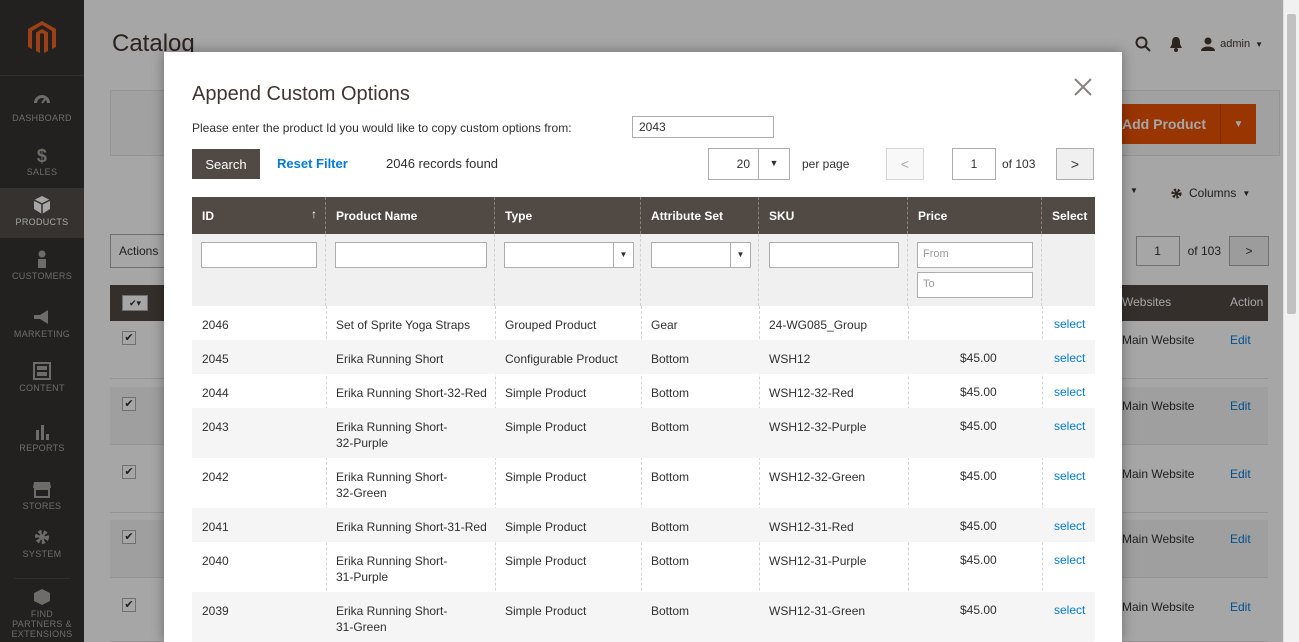 The width and height of the screenshot is (1299, 642). I want to click on per-page-select: 20 ▼, so click(749, 164).